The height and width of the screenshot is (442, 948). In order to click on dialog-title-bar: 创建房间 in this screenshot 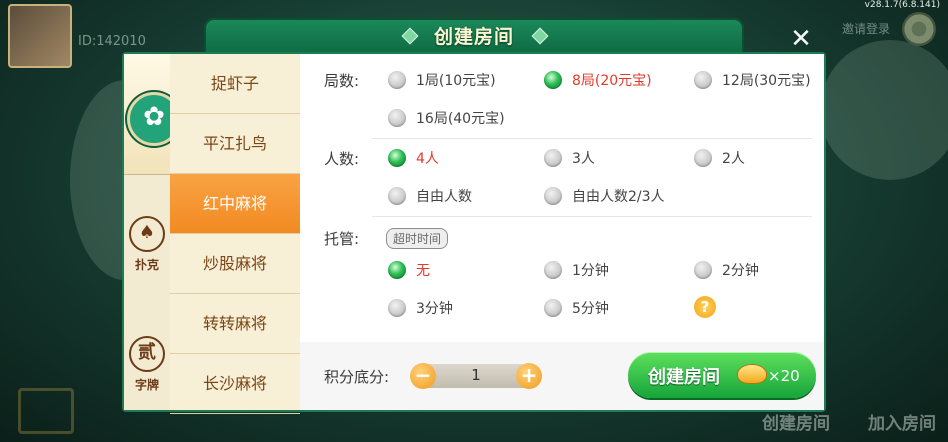, I will do `click(474, 36)`.